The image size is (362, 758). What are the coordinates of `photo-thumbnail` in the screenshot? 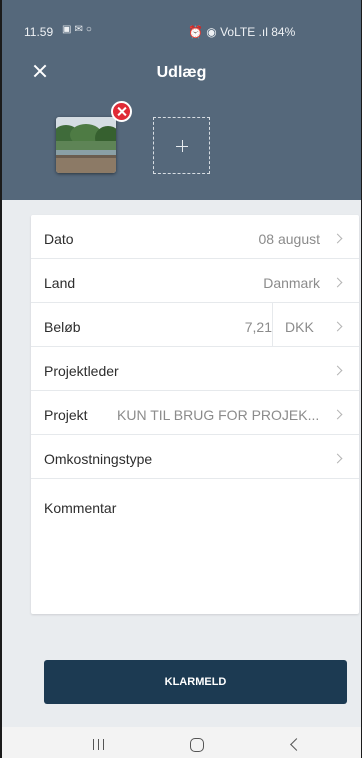 It's located at (86, 145).